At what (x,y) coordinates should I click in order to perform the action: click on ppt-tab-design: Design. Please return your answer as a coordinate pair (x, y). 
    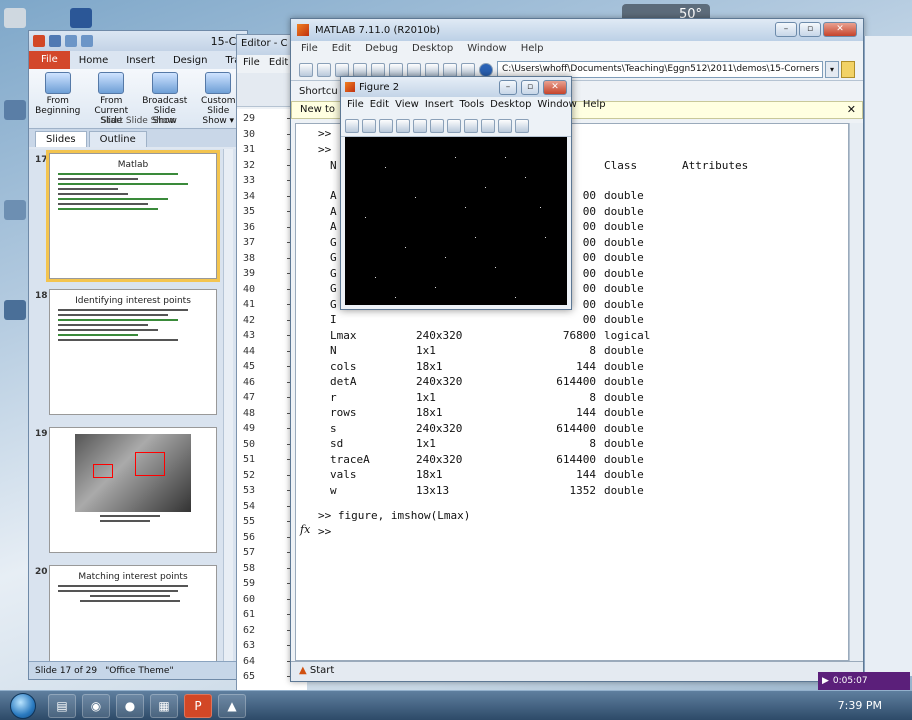
    Looking at the image, I should click on (190, 60).